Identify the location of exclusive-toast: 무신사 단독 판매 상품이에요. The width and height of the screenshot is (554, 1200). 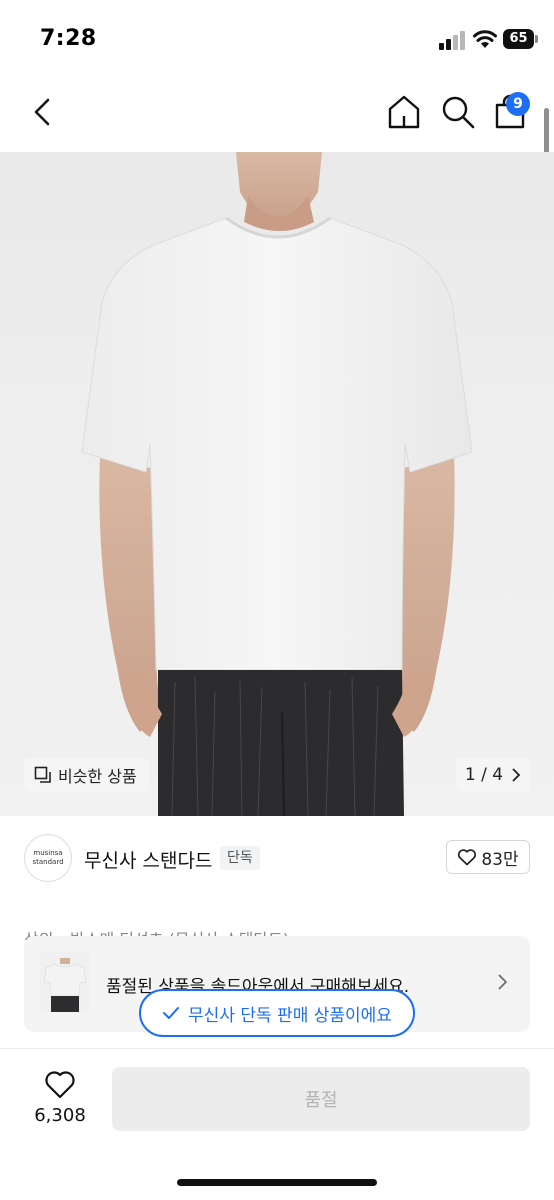
(277, 1013).